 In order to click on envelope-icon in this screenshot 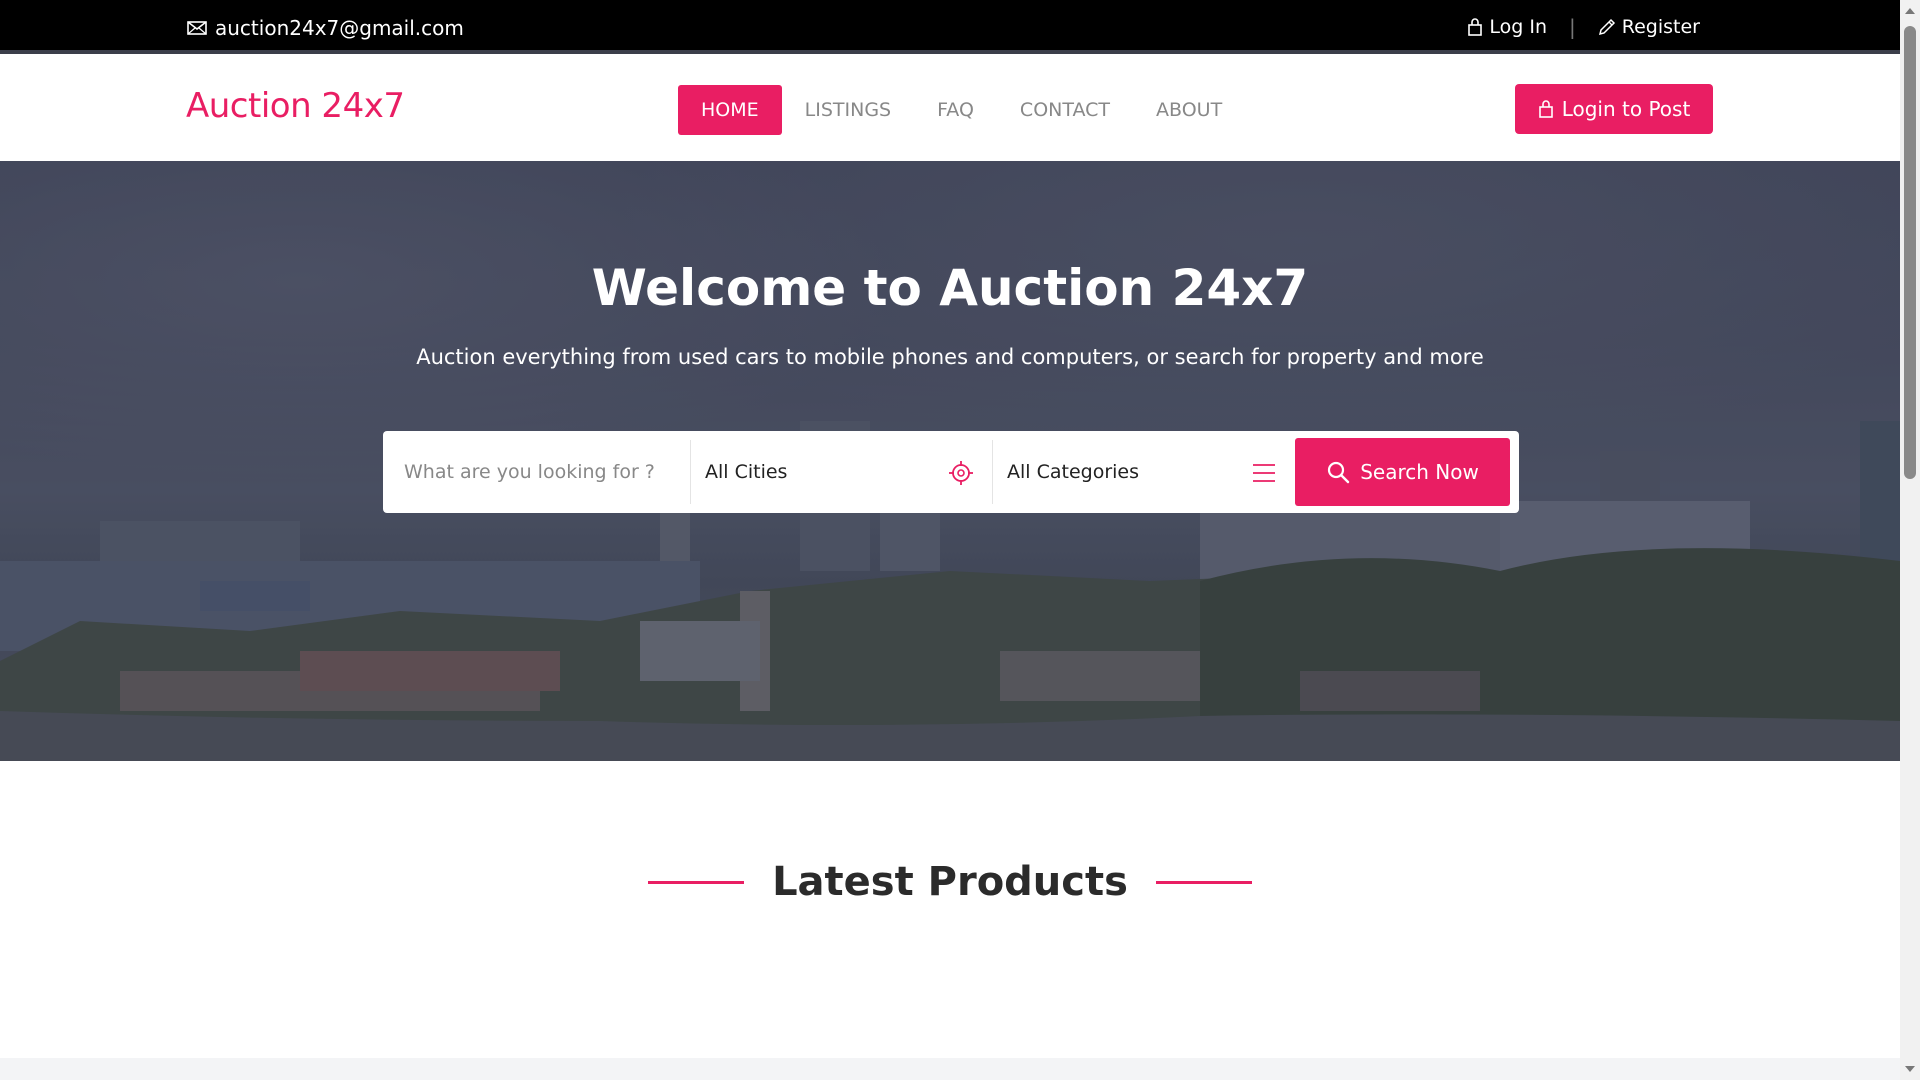, I will do `click(197, 28)`.